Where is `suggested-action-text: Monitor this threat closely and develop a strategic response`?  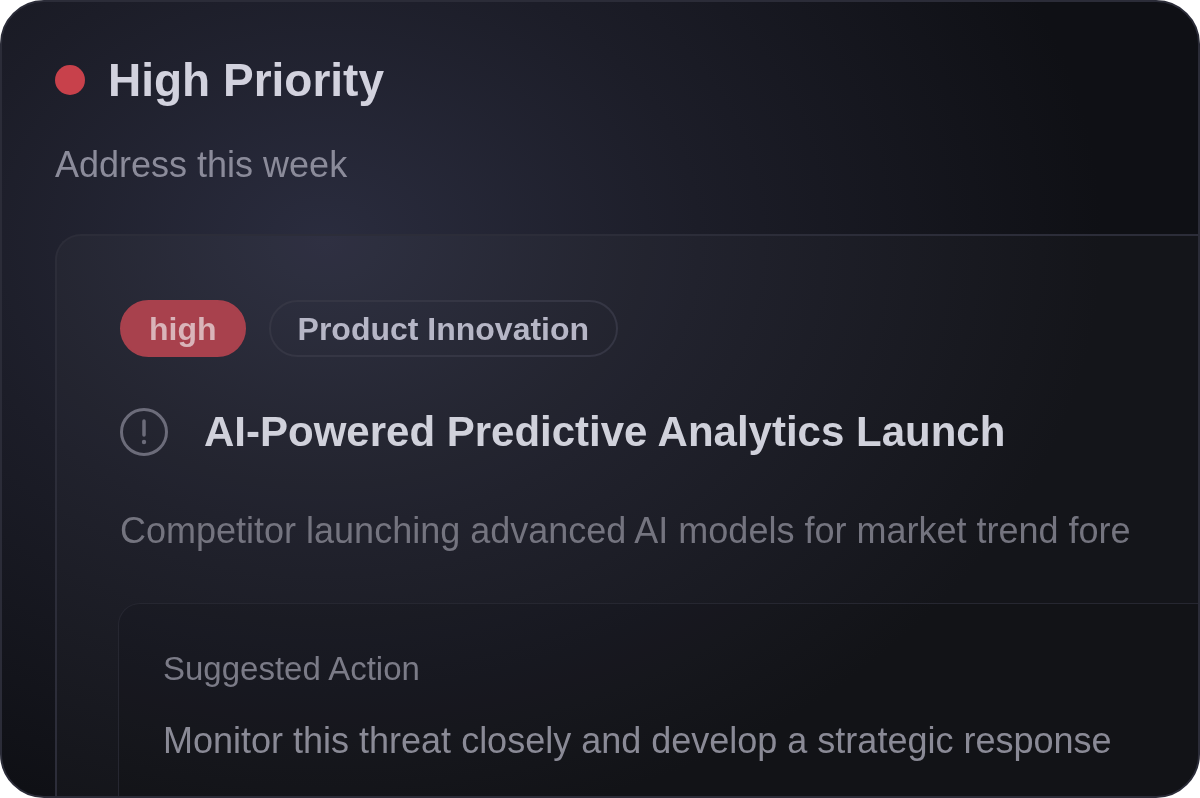
suggested-action-text: Monitor this threat closely and develop a strategic response is located at coordinates (637, 741).